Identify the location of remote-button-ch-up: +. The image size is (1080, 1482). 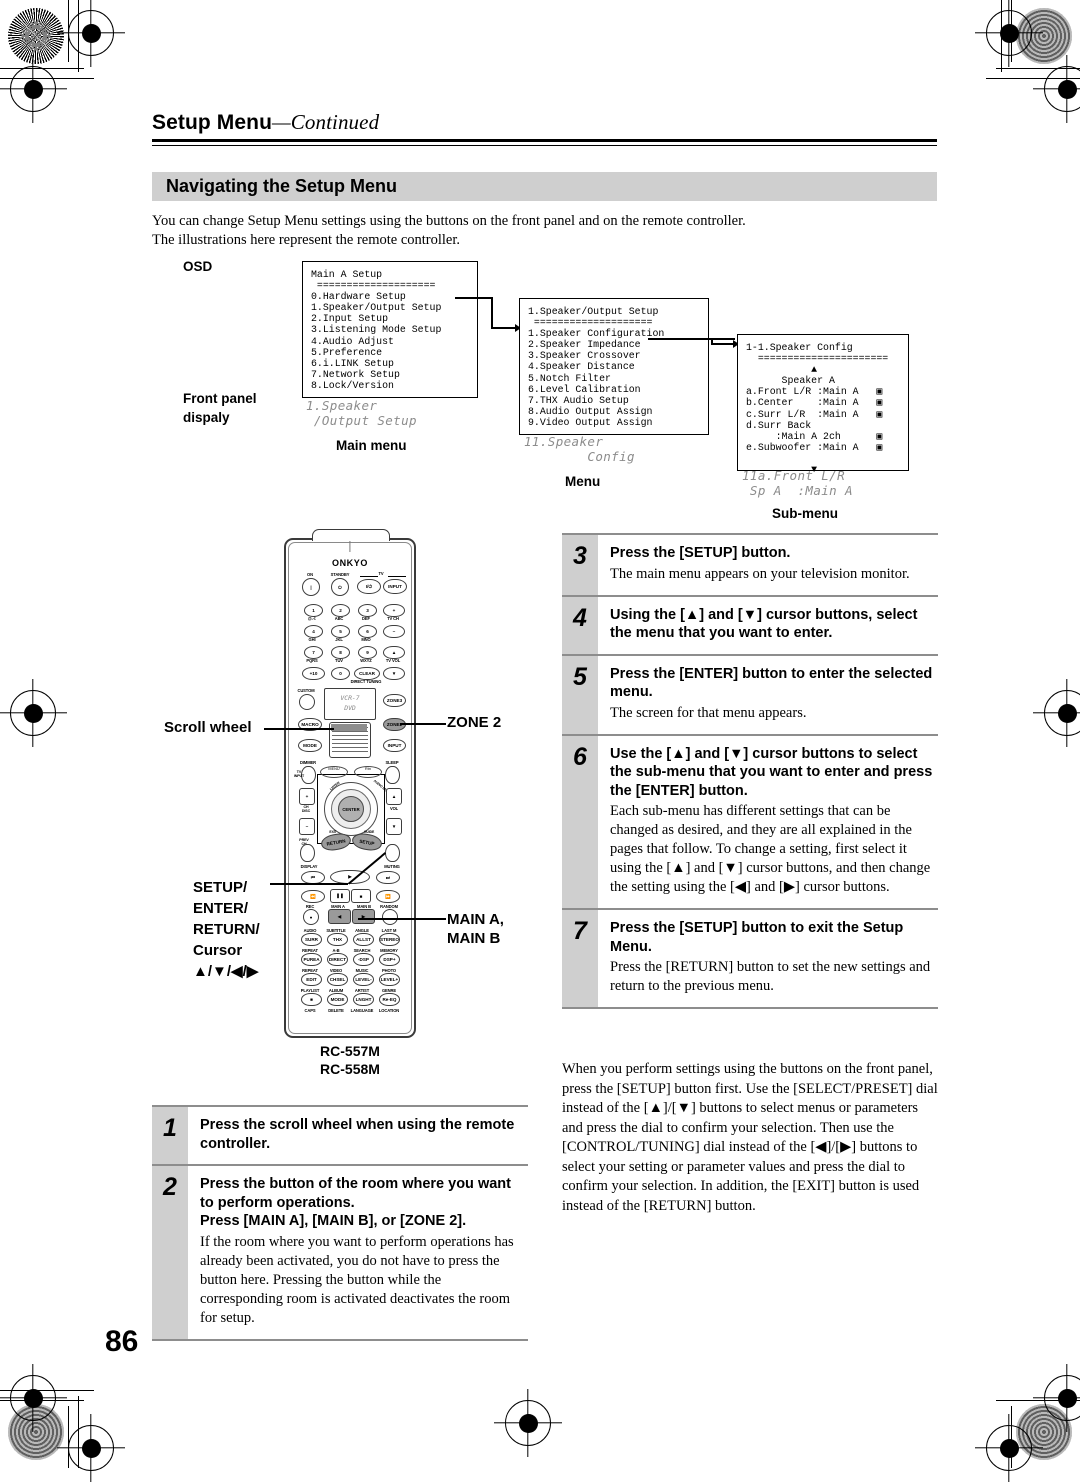
(307, 796).